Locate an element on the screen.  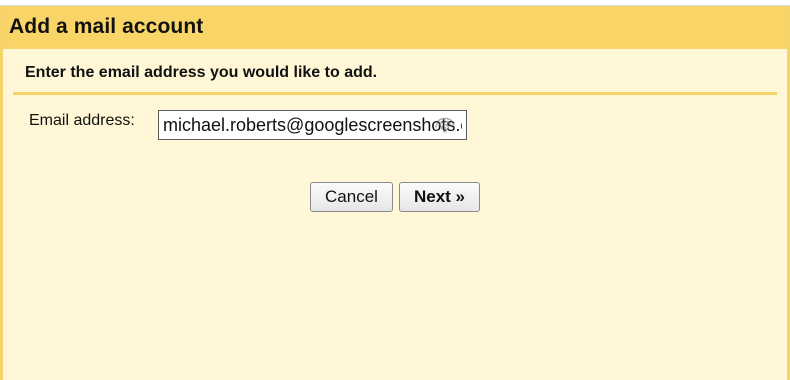
cancel-button: Cancel is located at coordinates (351, 197).